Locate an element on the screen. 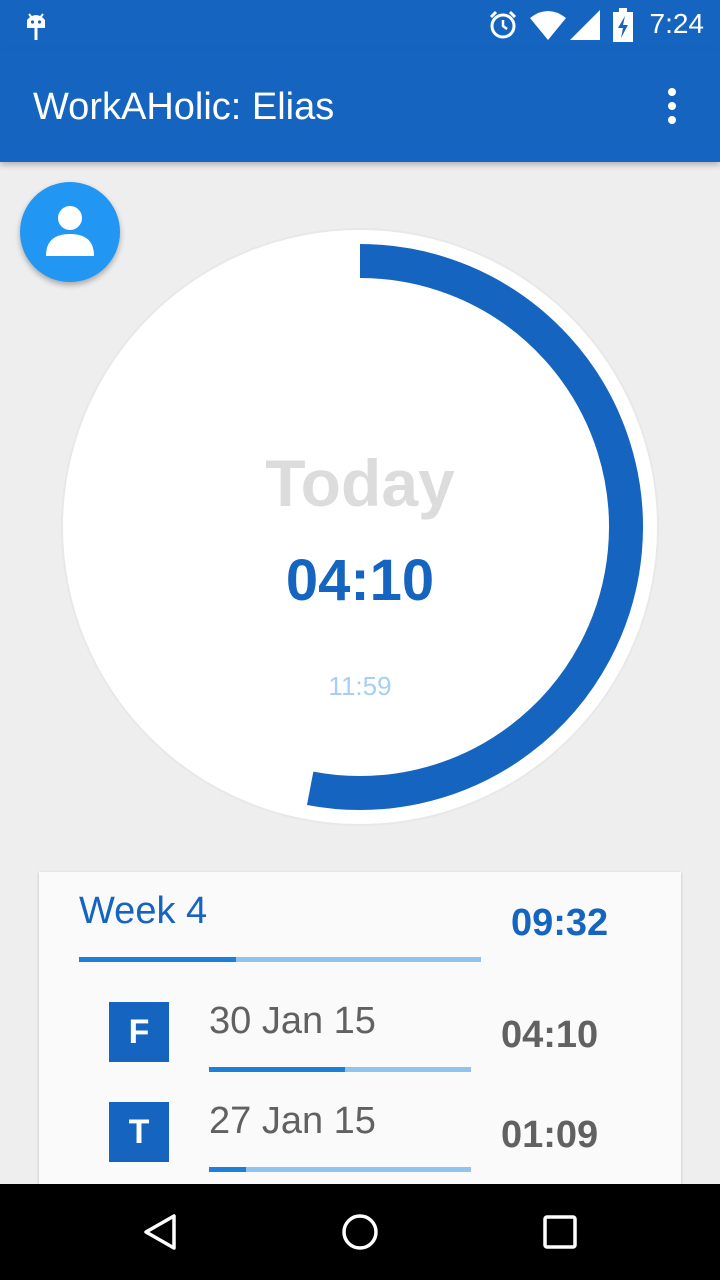 The height and width of the screenshot is (1280, 720). week-label: Week 4 is located at coordinates (143, 911).